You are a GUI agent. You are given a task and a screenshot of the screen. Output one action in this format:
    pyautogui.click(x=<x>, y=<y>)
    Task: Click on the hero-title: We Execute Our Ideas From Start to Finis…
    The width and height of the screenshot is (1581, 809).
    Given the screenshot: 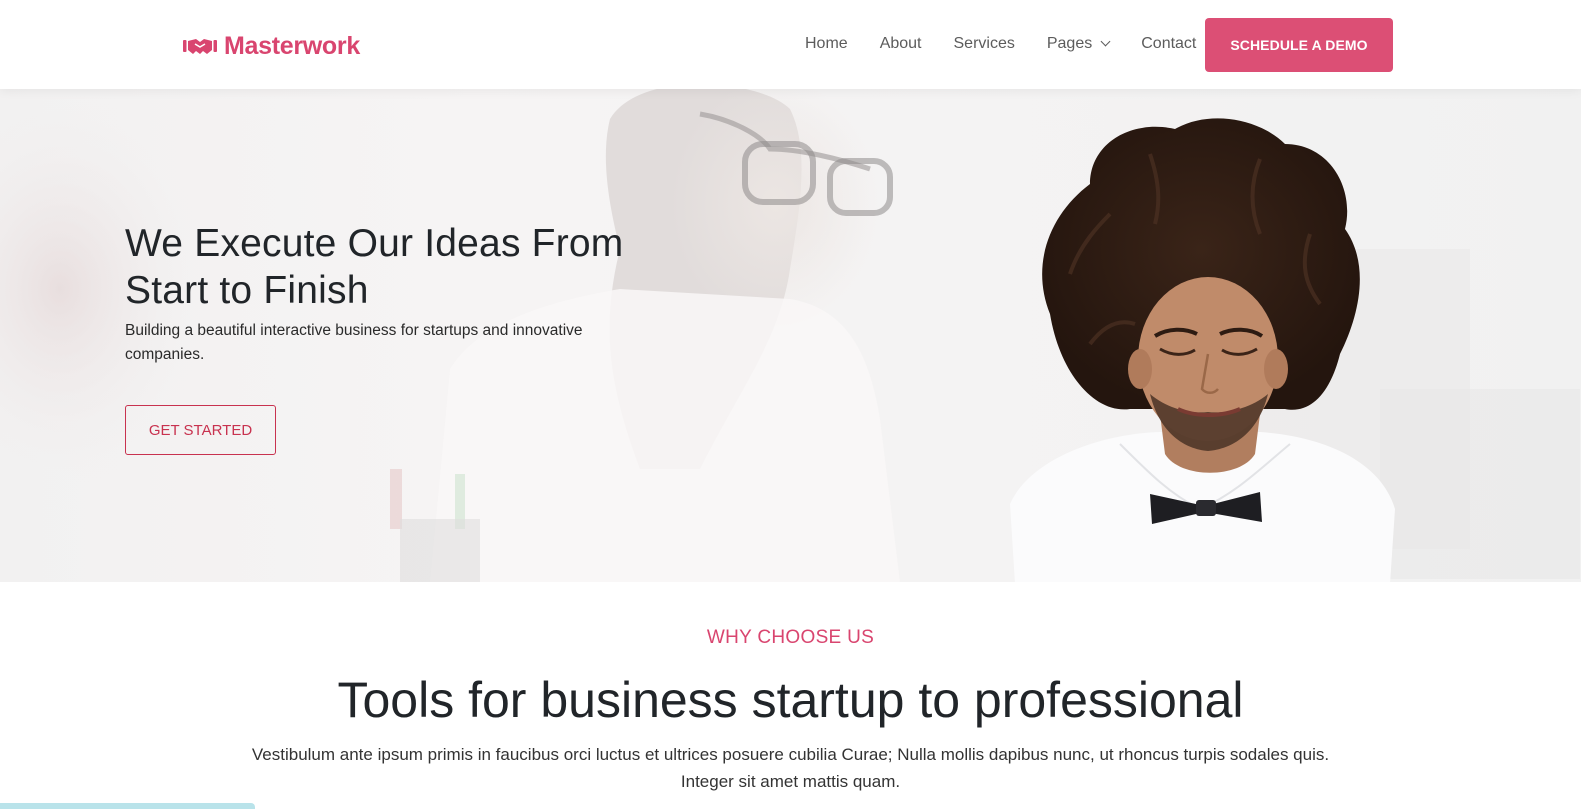 What is the action you would take?
    pyautogui.click(x=374, y=267)
    